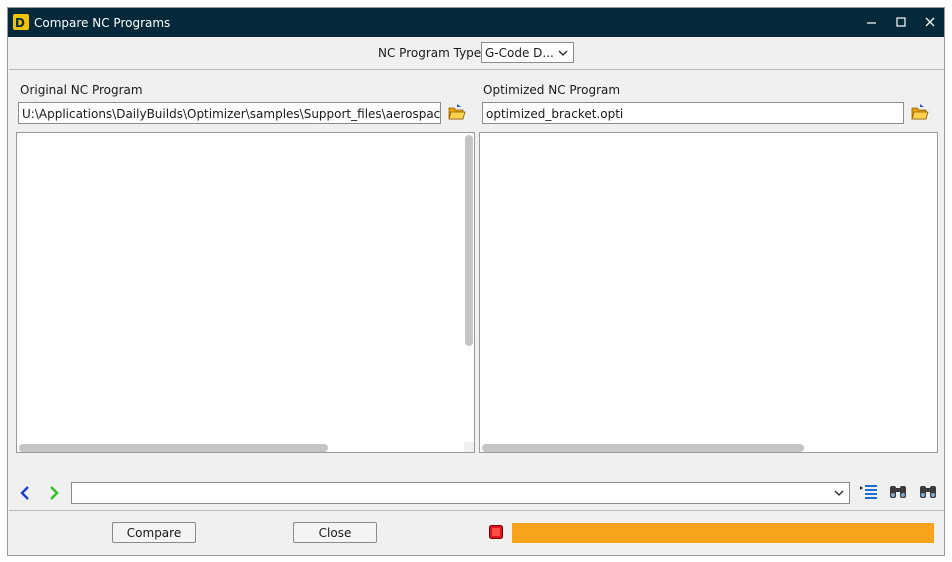 This screenshot has width=952, height=562. What do you see at coordinates (871, 23) in the screenshot?
I see `minimize-icon` at bounding box center [871, 23].